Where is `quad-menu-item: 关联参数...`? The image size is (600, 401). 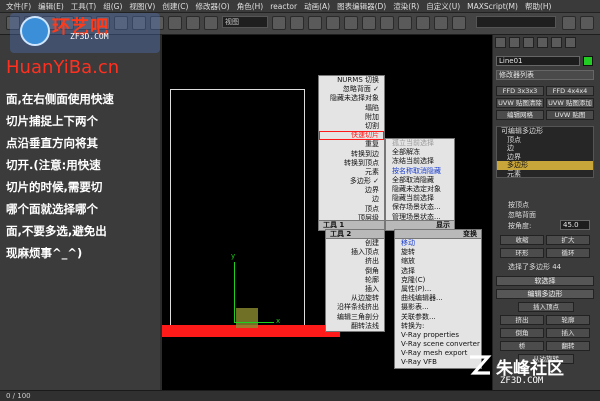 quad-menu-item: 关联参数... is located at coordinates (438, 317).